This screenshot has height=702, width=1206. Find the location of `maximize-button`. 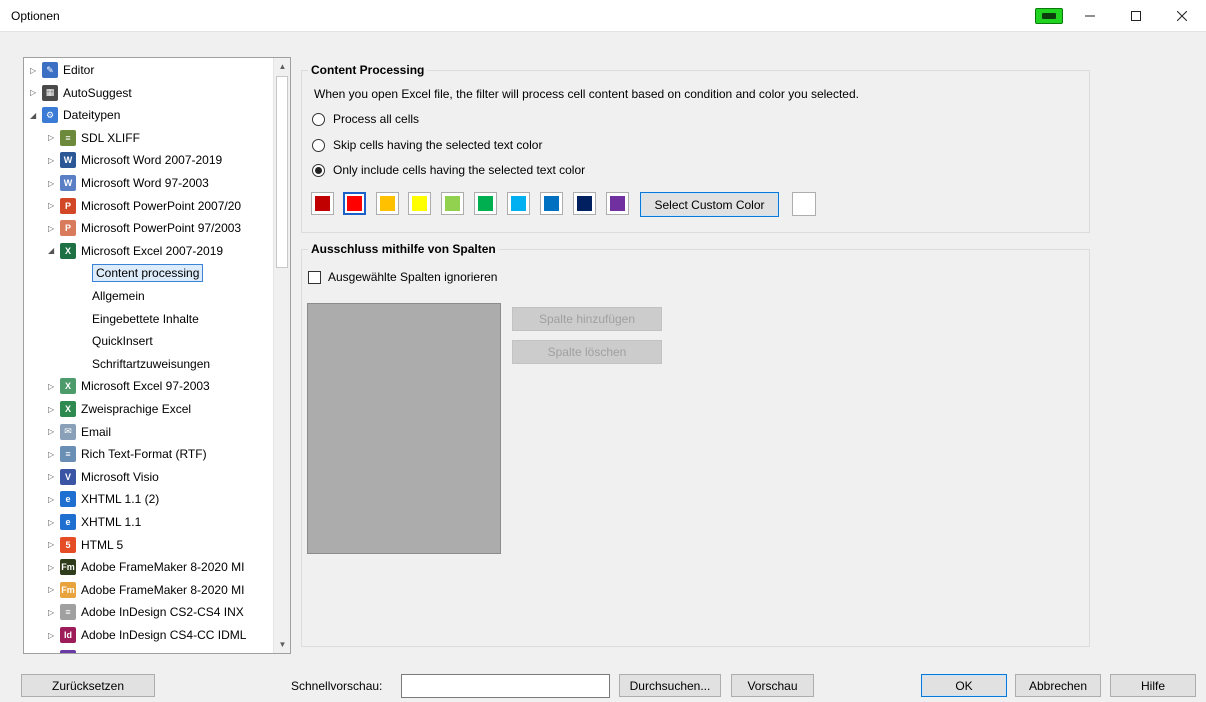

maximize-button is located at coordinates (1136, 16).